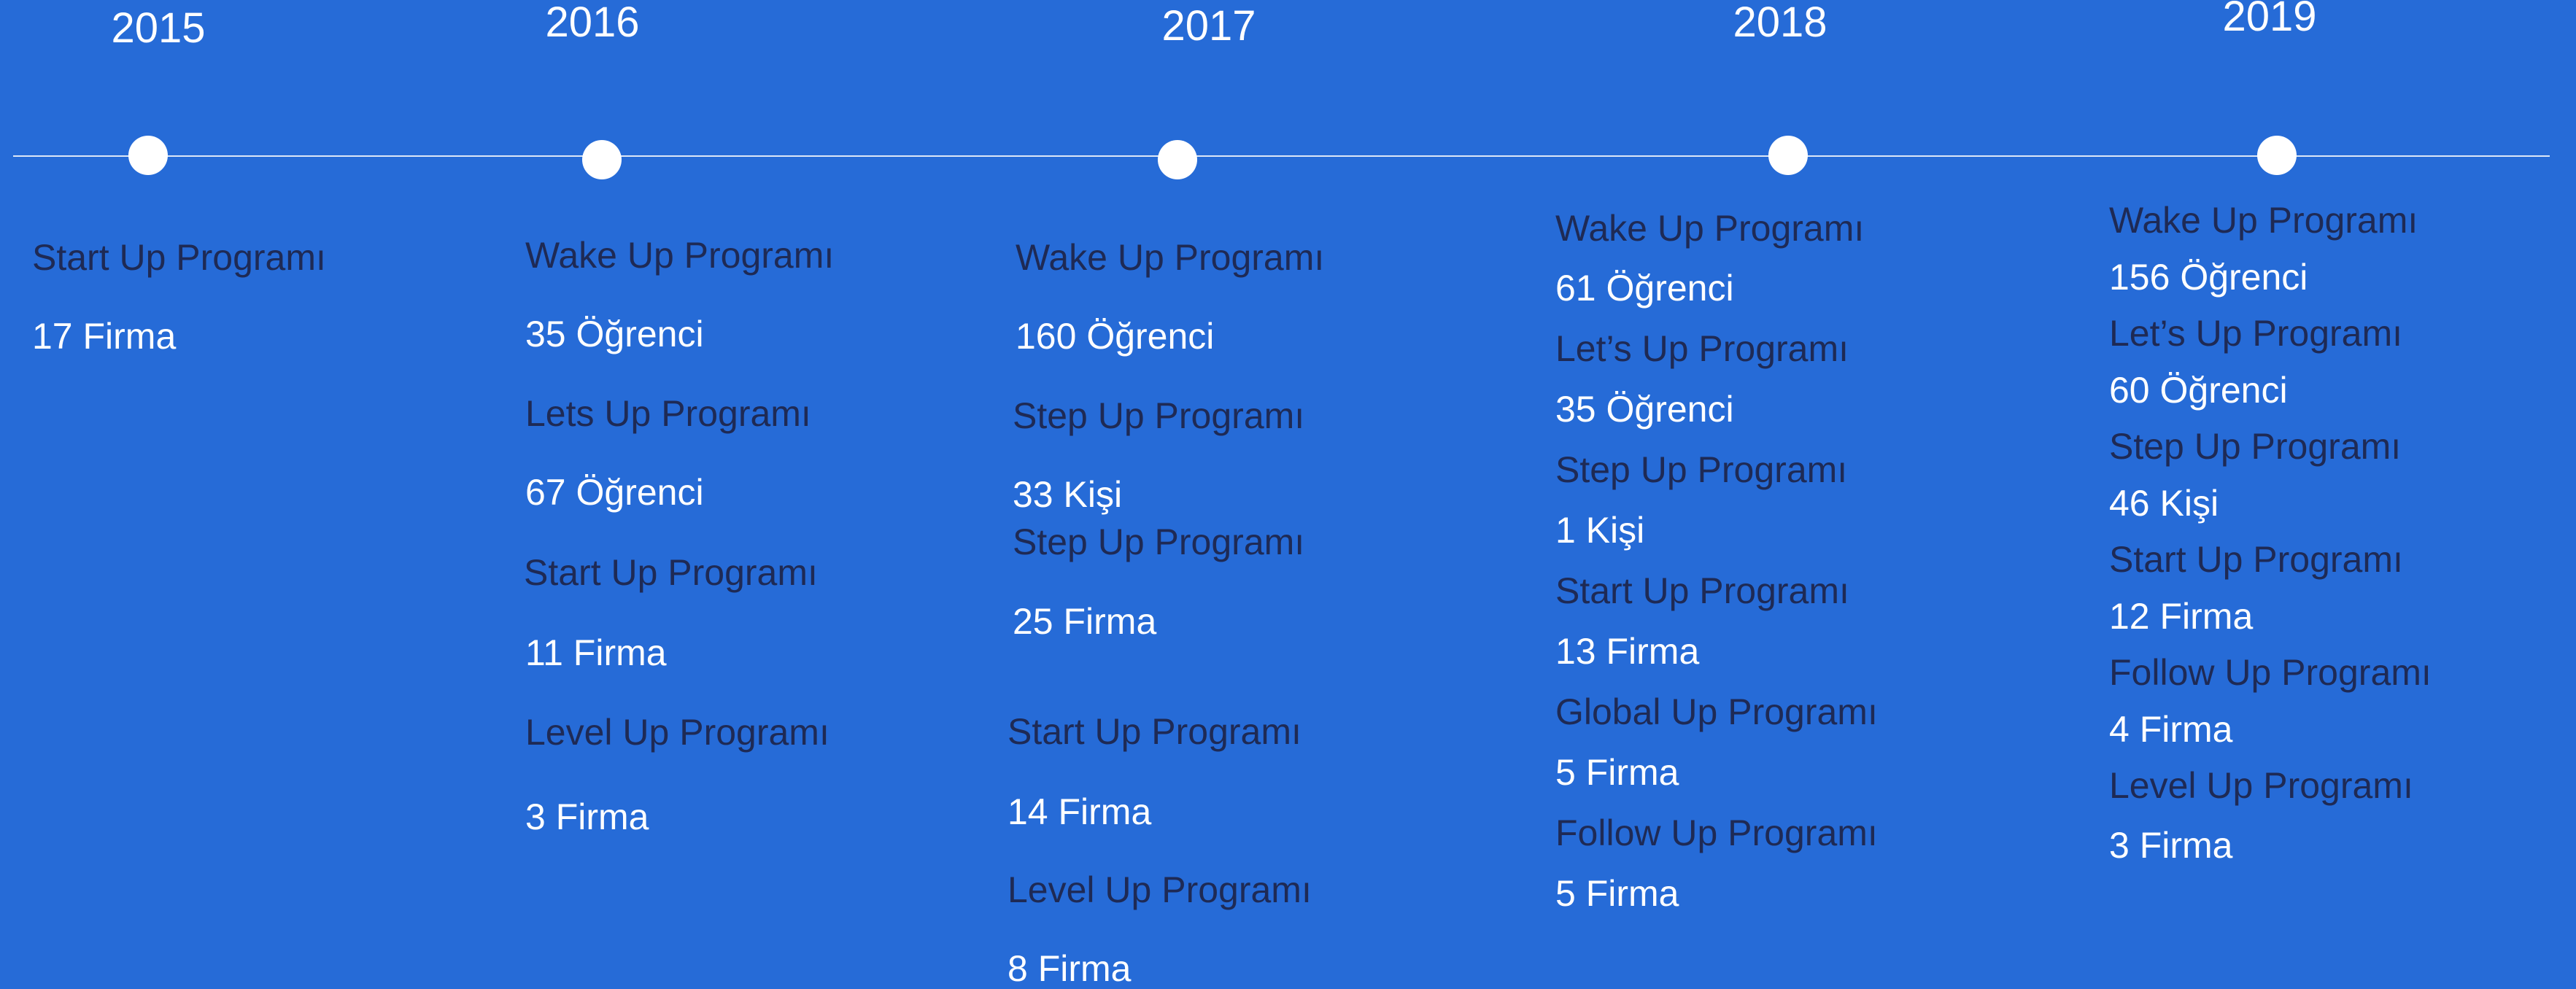 This screenshot has height=989, width=2576. I want to click on program-count: 11 Firma, so click(596, 652).